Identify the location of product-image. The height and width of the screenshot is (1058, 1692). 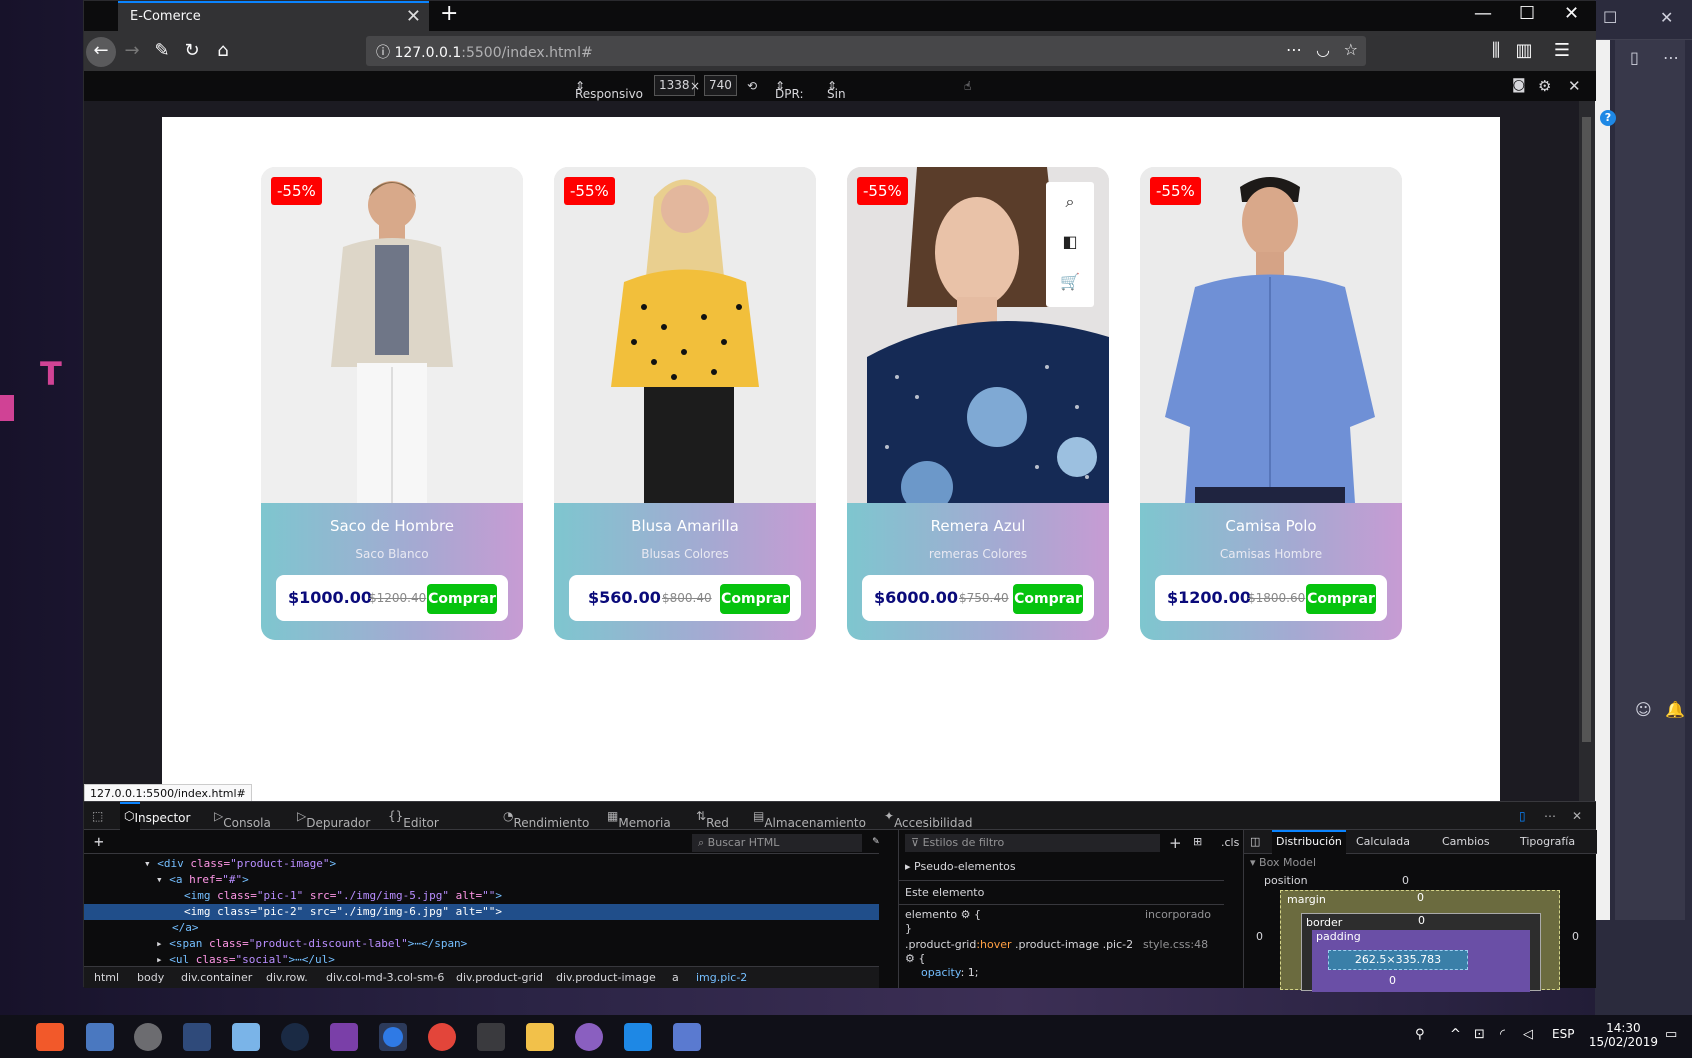
(1271, 335).